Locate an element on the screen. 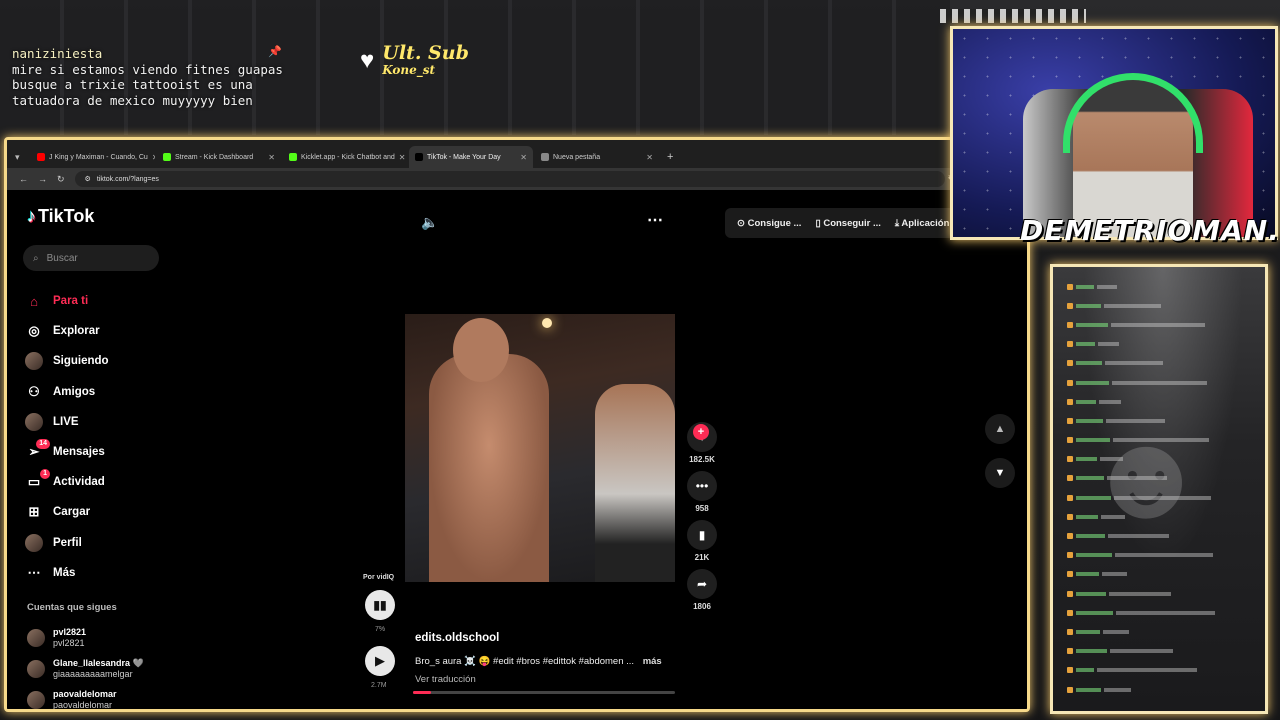 This screenshot has width=1280, height=720. save-icon: ▮ is located at coordinates (702, 535).